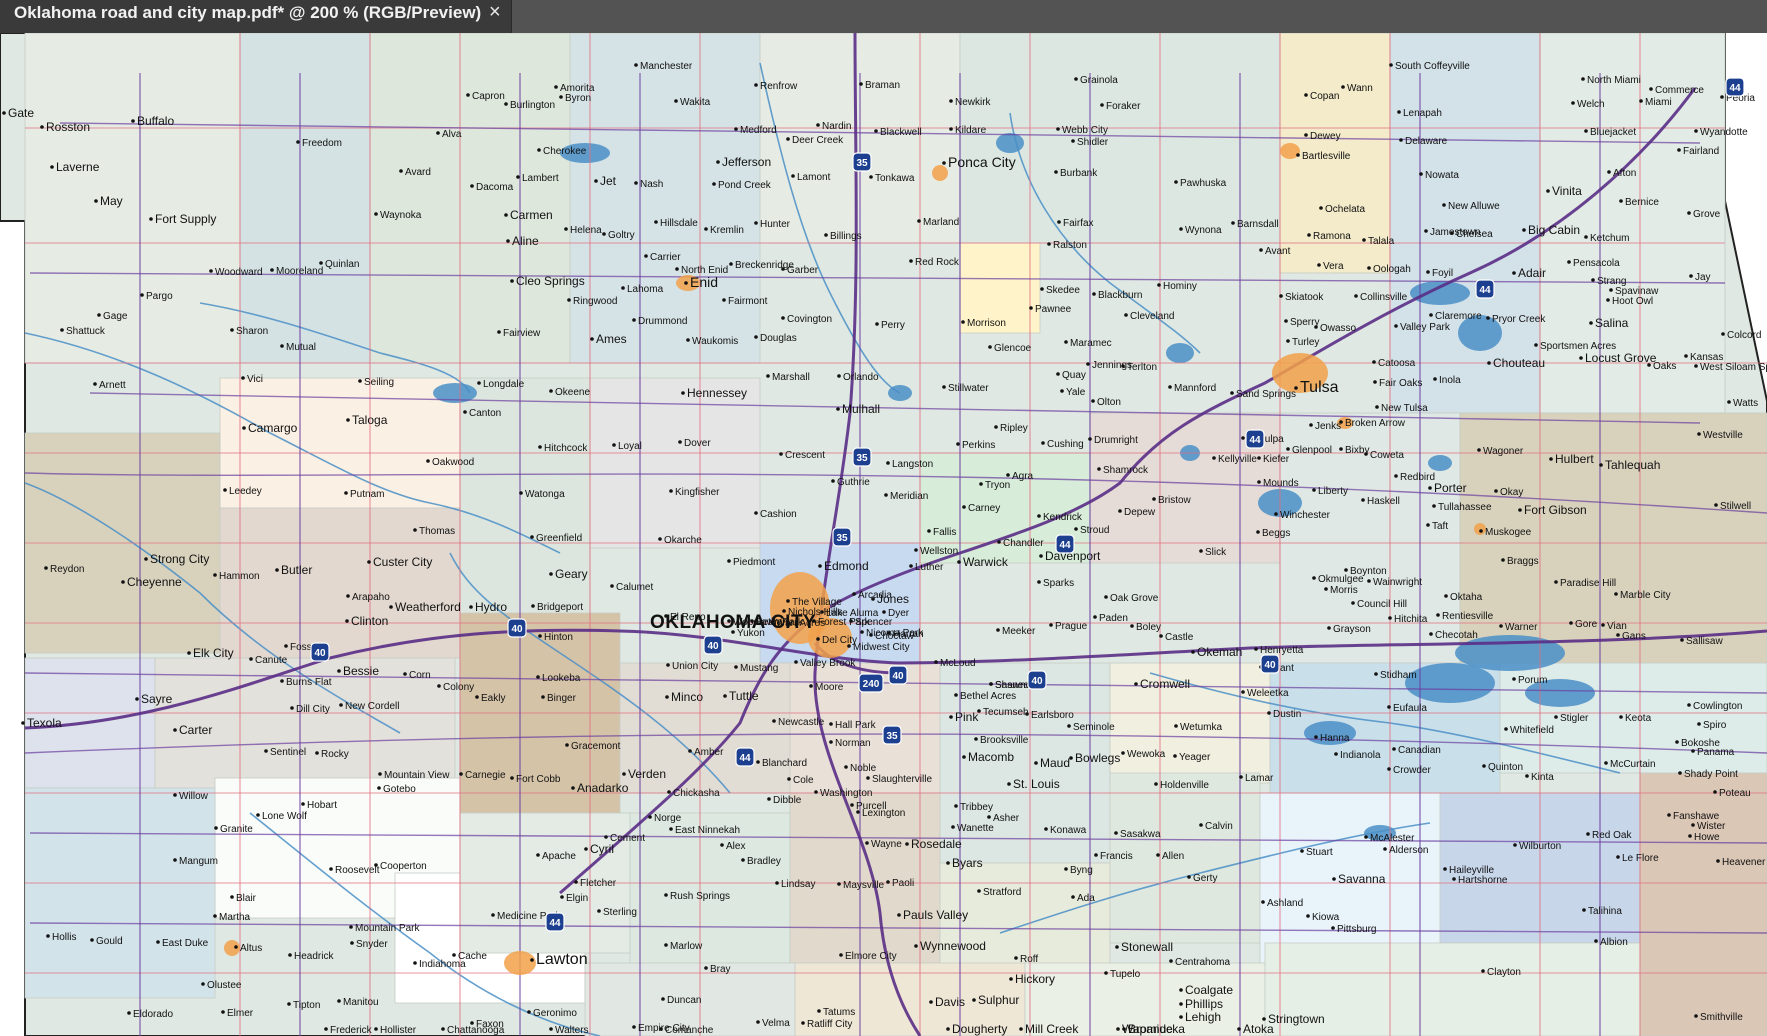 Image resolution: width=1767 pixels, height=1036 pixels. I want to click on city-label: Hitchcock, so click(566, 448).